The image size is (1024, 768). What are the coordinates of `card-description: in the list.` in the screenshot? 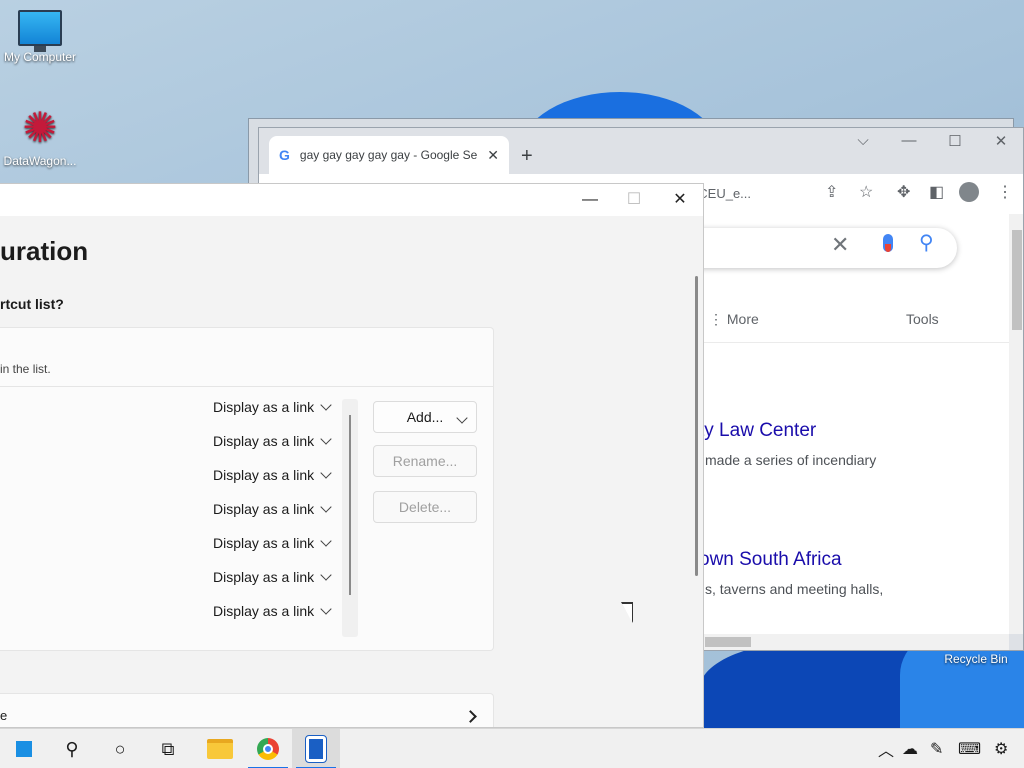 It's located at (25, 369).